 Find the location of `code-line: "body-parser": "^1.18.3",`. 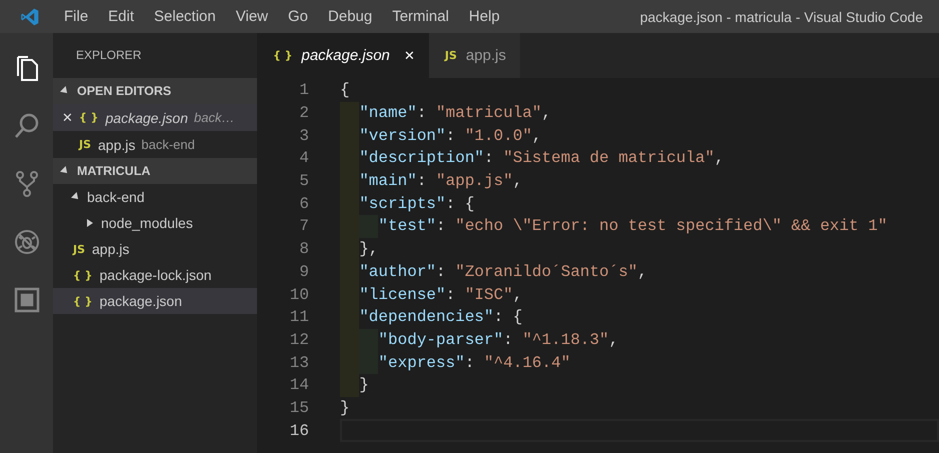

code-line: "body-parser": "^1.18.3", is located at coordinates (498, 339).